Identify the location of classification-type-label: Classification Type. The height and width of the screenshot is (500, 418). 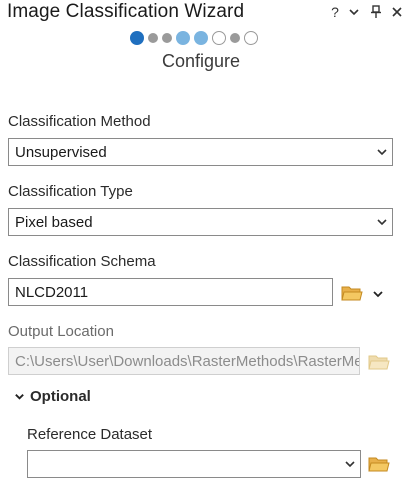
(70, 191).